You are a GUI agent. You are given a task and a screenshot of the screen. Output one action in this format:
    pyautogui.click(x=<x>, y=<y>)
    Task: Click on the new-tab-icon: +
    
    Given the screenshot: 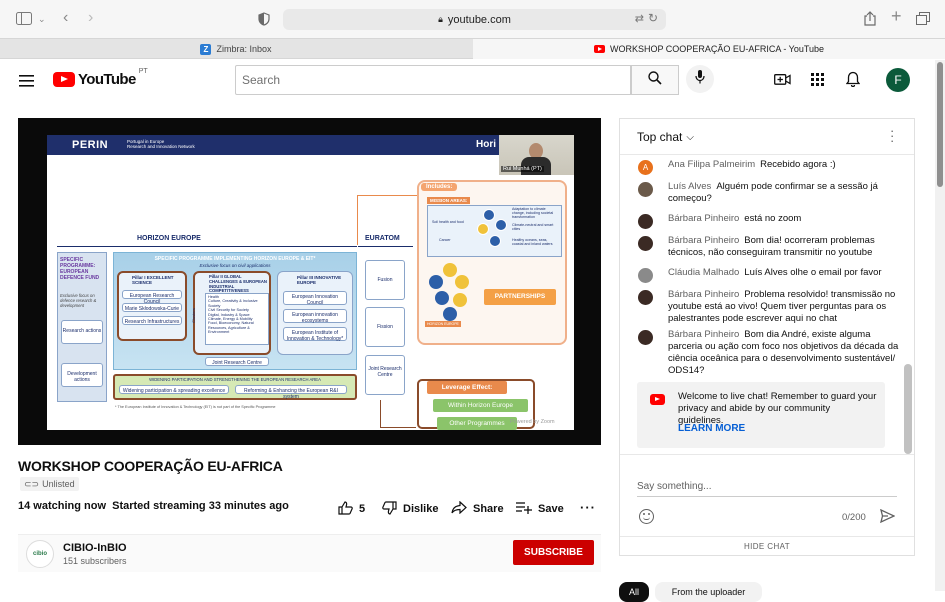 What is the action you would take?
    pyautogui.click(x=896, y=16)
    